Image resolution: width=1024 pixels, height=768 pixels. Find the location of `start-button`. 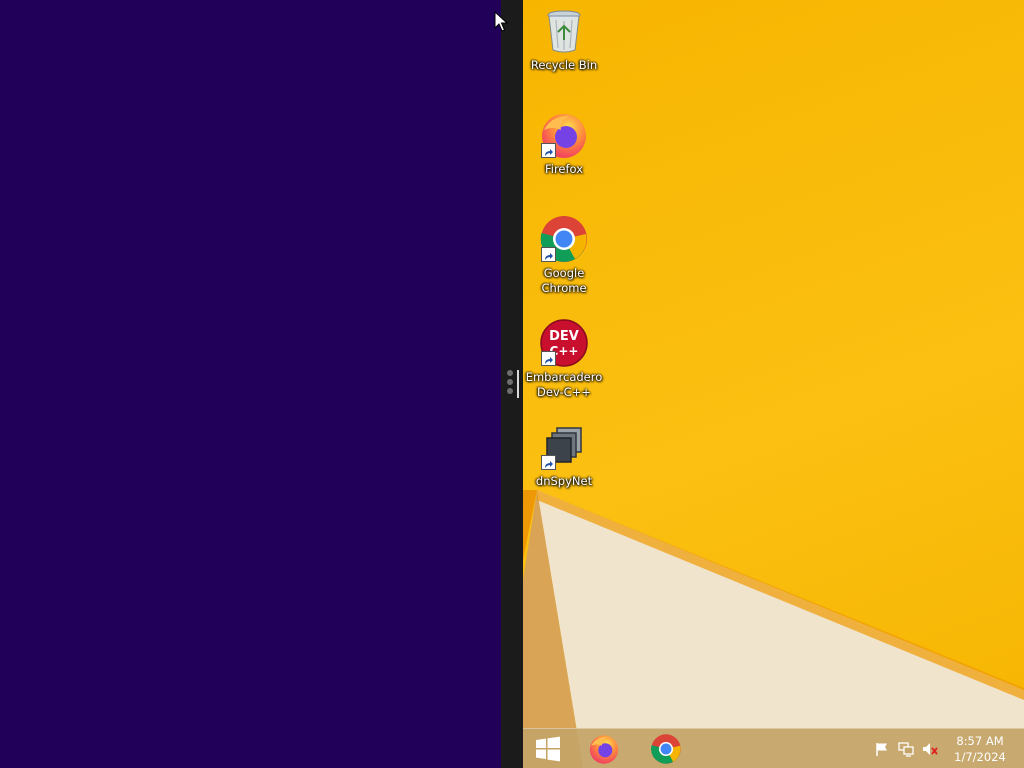

start-button is located at coordinates (548, 749).